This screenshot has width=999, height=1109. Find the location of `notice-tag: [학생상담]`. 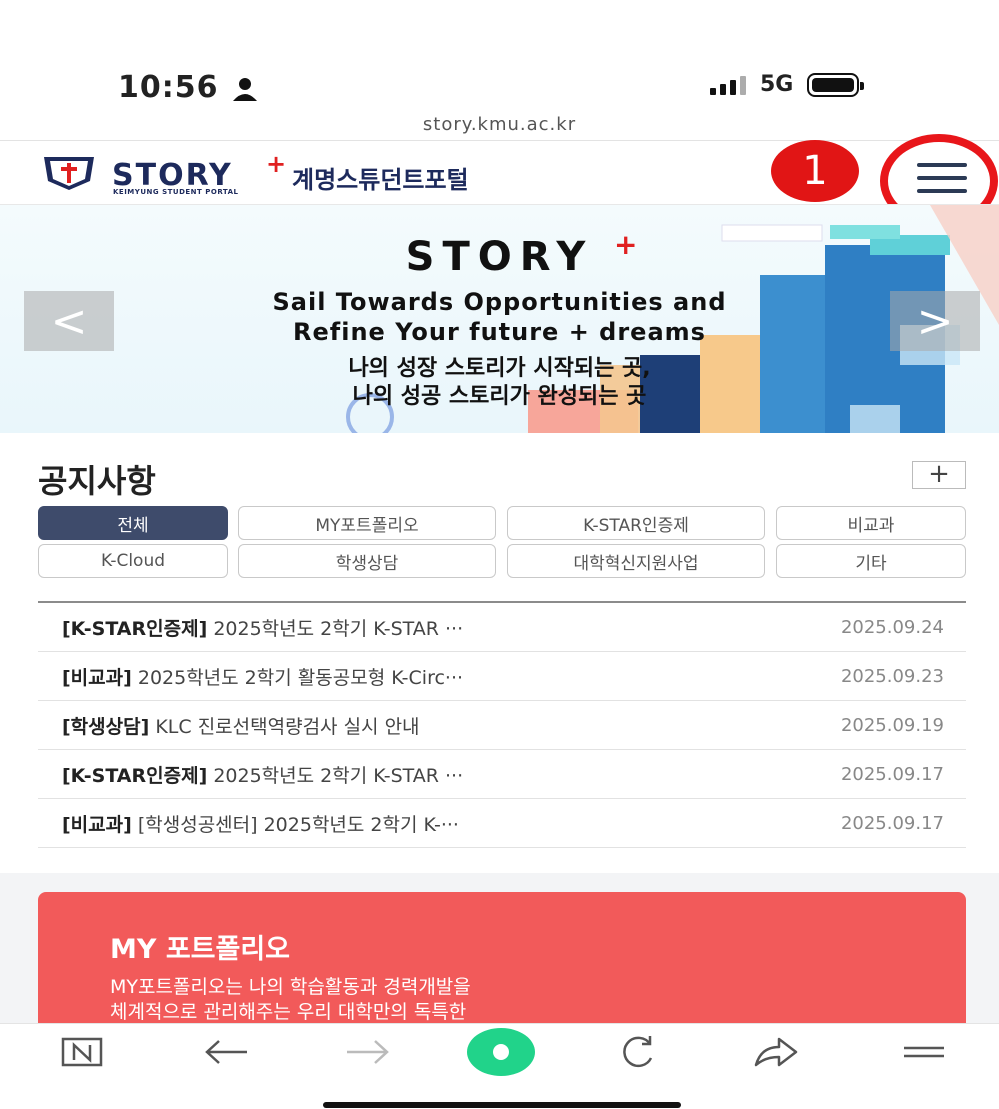

notice-tag: [학생상담] is located at coordinates (106, 726).